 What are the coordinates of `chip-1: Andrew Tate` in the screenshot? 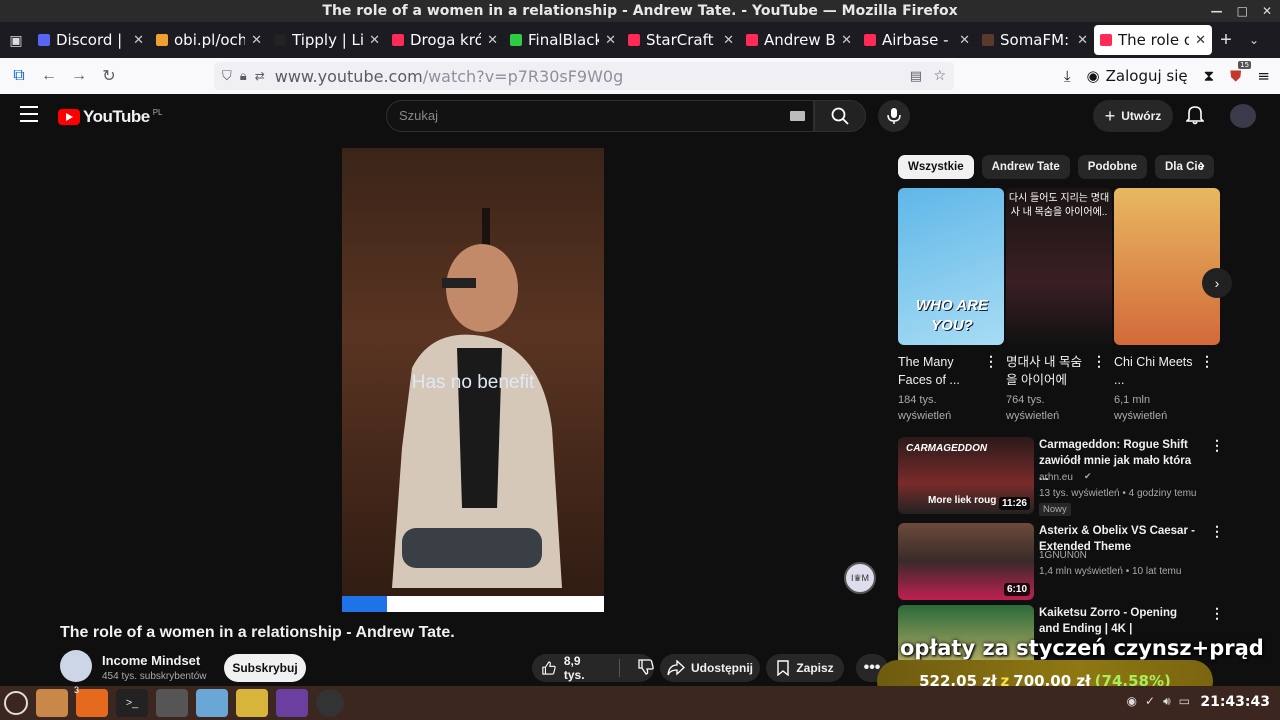 It's located at (1025, 167).